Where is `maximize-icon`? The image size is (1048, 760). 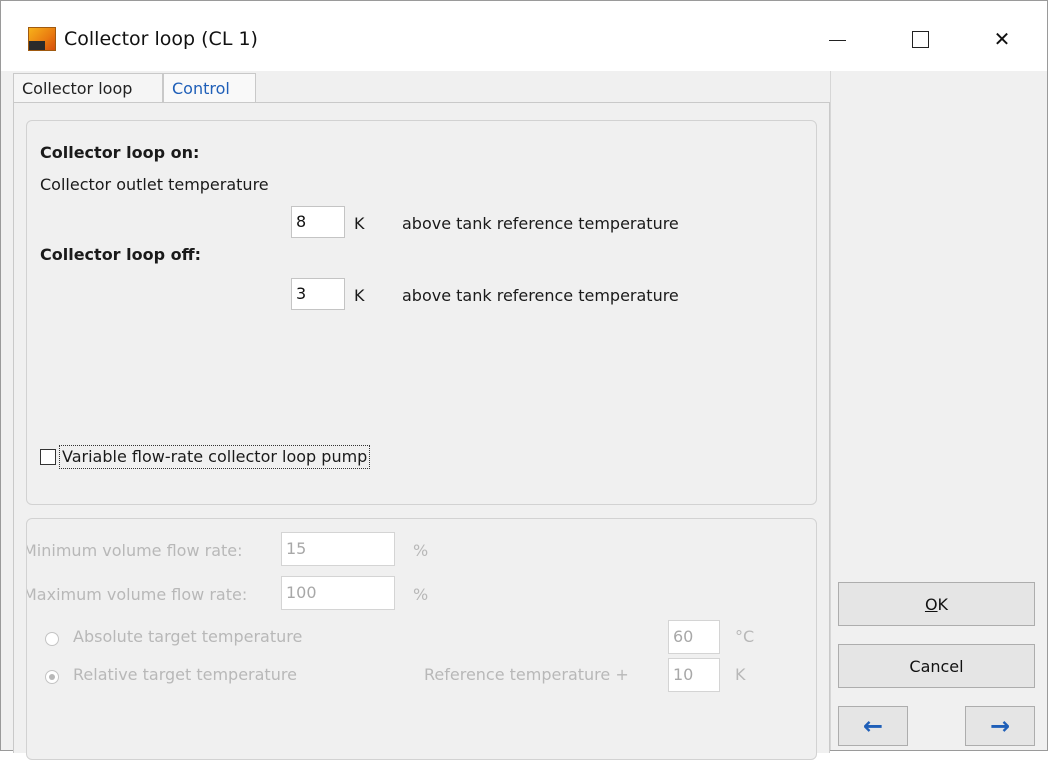
maximize-icon is located at coordinates (920, 39).